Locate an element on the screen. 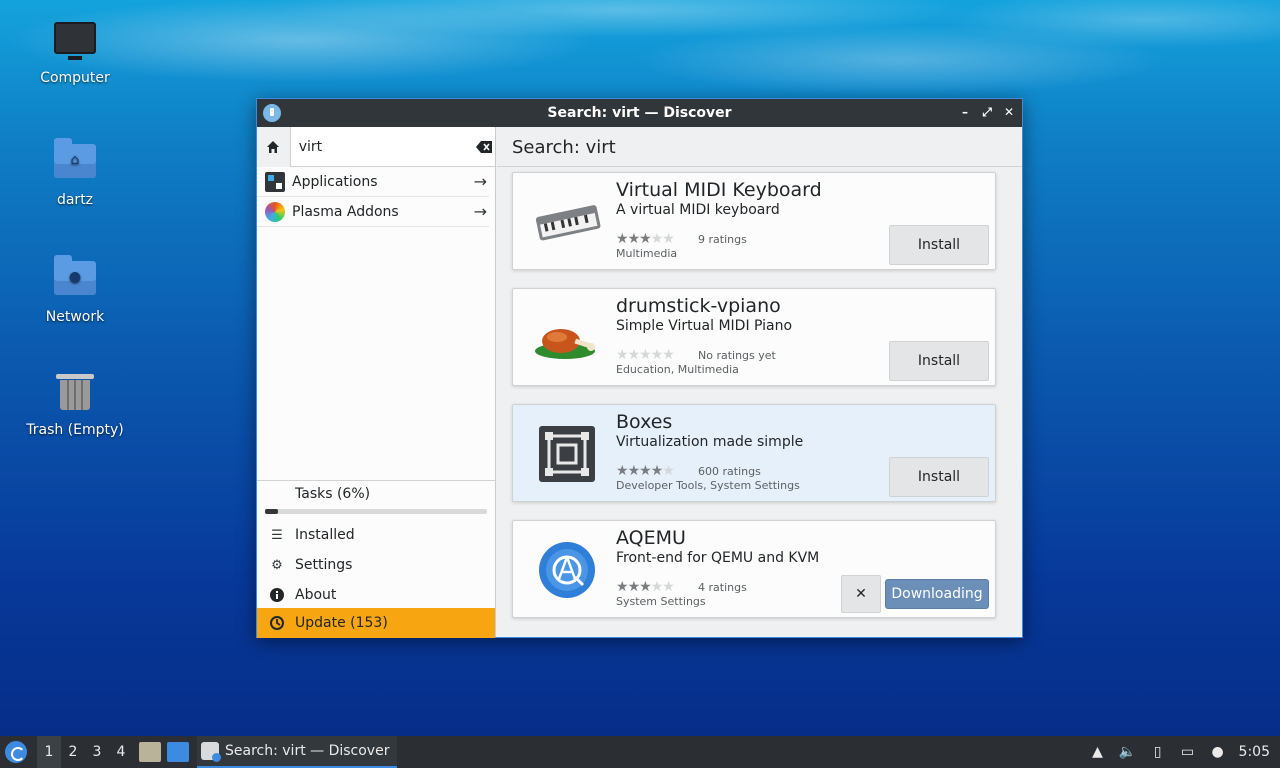  drumstick-icon is located at coordinates (565, 344).